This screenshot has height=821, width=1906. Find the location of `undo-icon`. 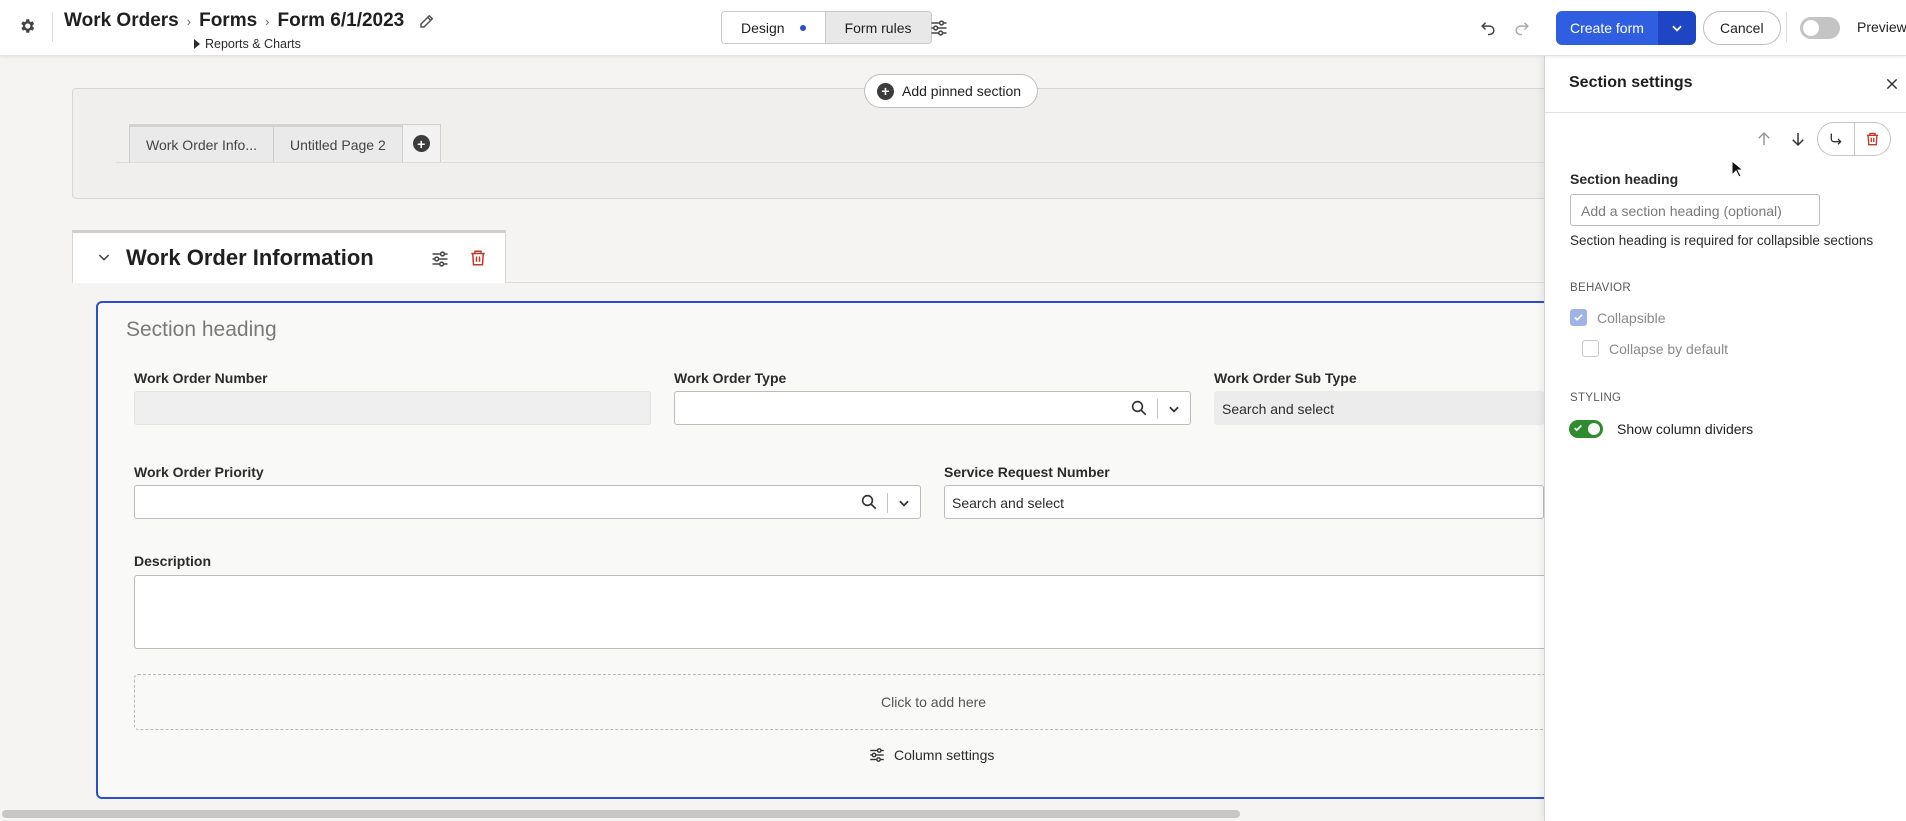

undo-icon is located at coordinates (1488, 27).